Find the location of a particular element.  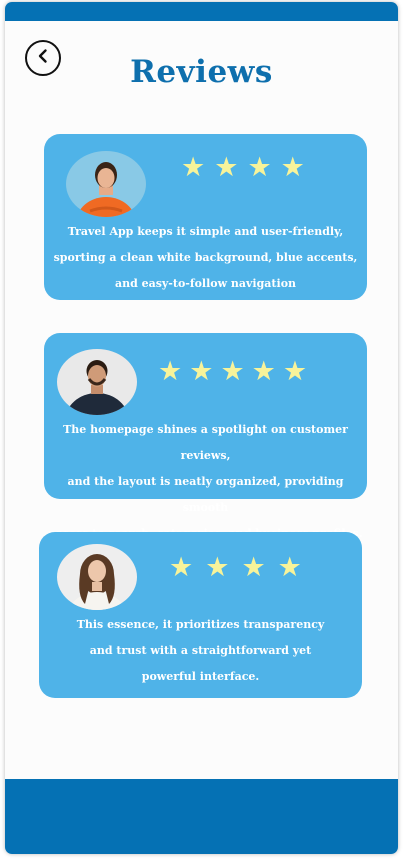

bottom-bar is located at coordinates (201, 816).